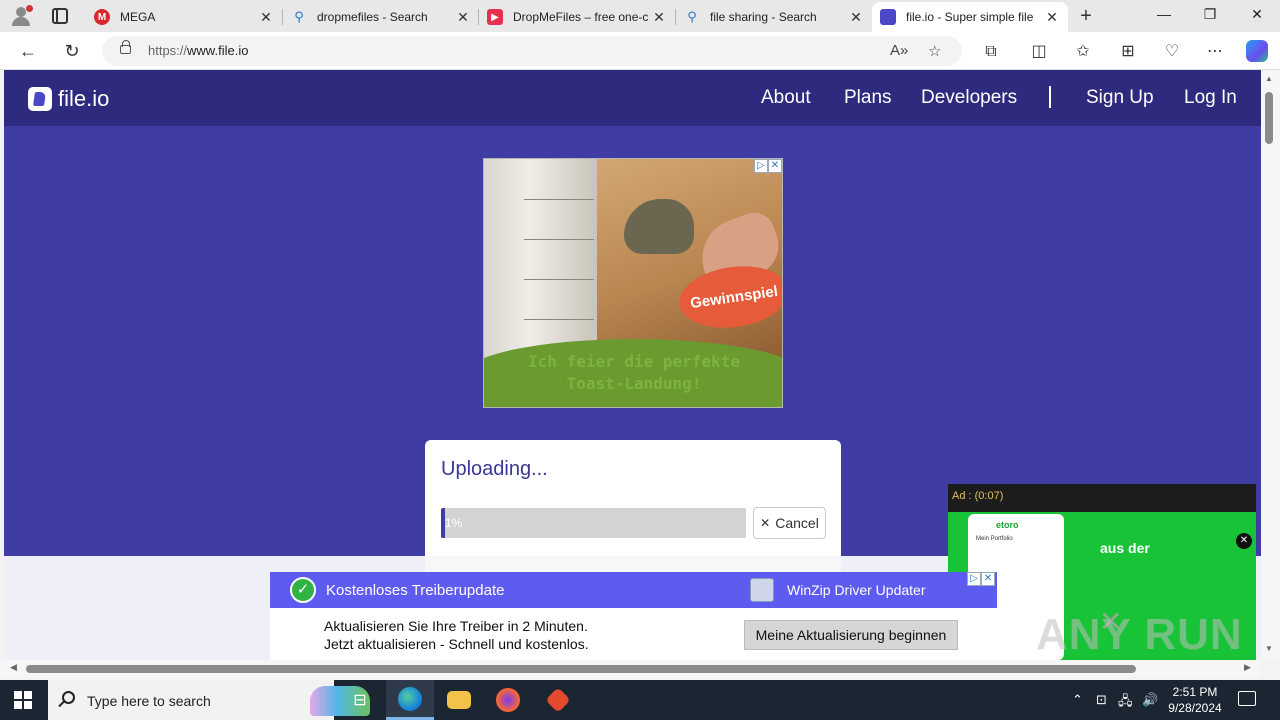 The image size is (1280, 720). I want to click on site-logo: file.io, so click(68, 99).